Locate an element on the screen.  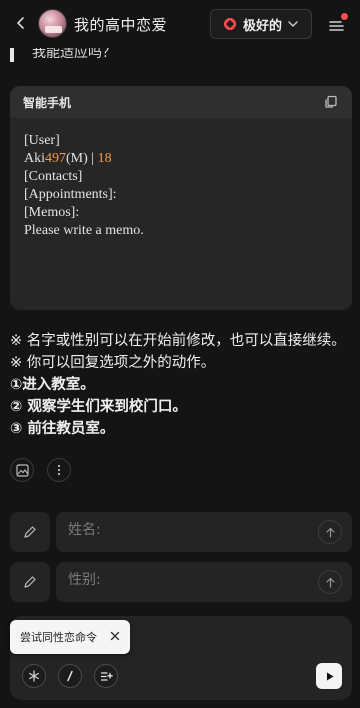
avatar is located at coordinates (52, 23).